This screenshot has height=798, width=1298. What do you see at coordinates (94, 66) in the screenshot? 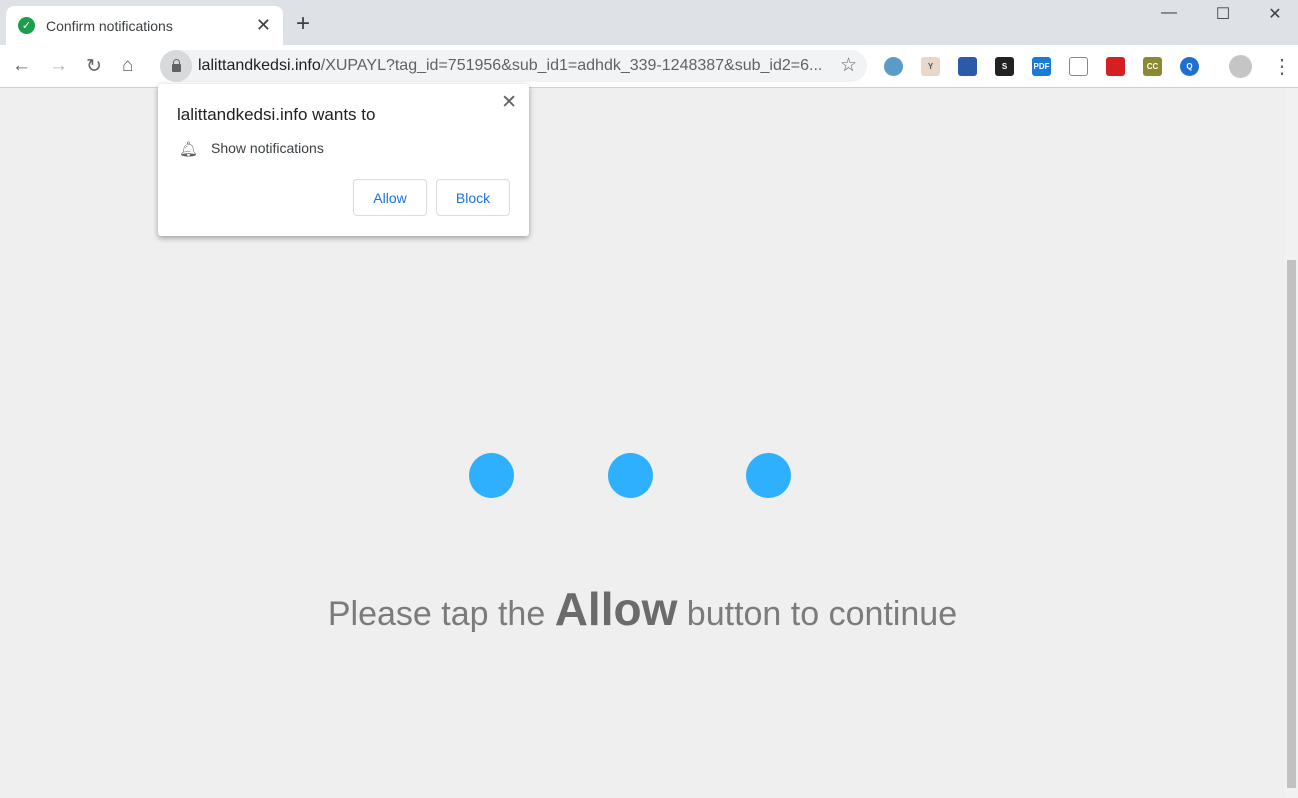
I see `reload-button: ↻` at bounding box center [94, 66].